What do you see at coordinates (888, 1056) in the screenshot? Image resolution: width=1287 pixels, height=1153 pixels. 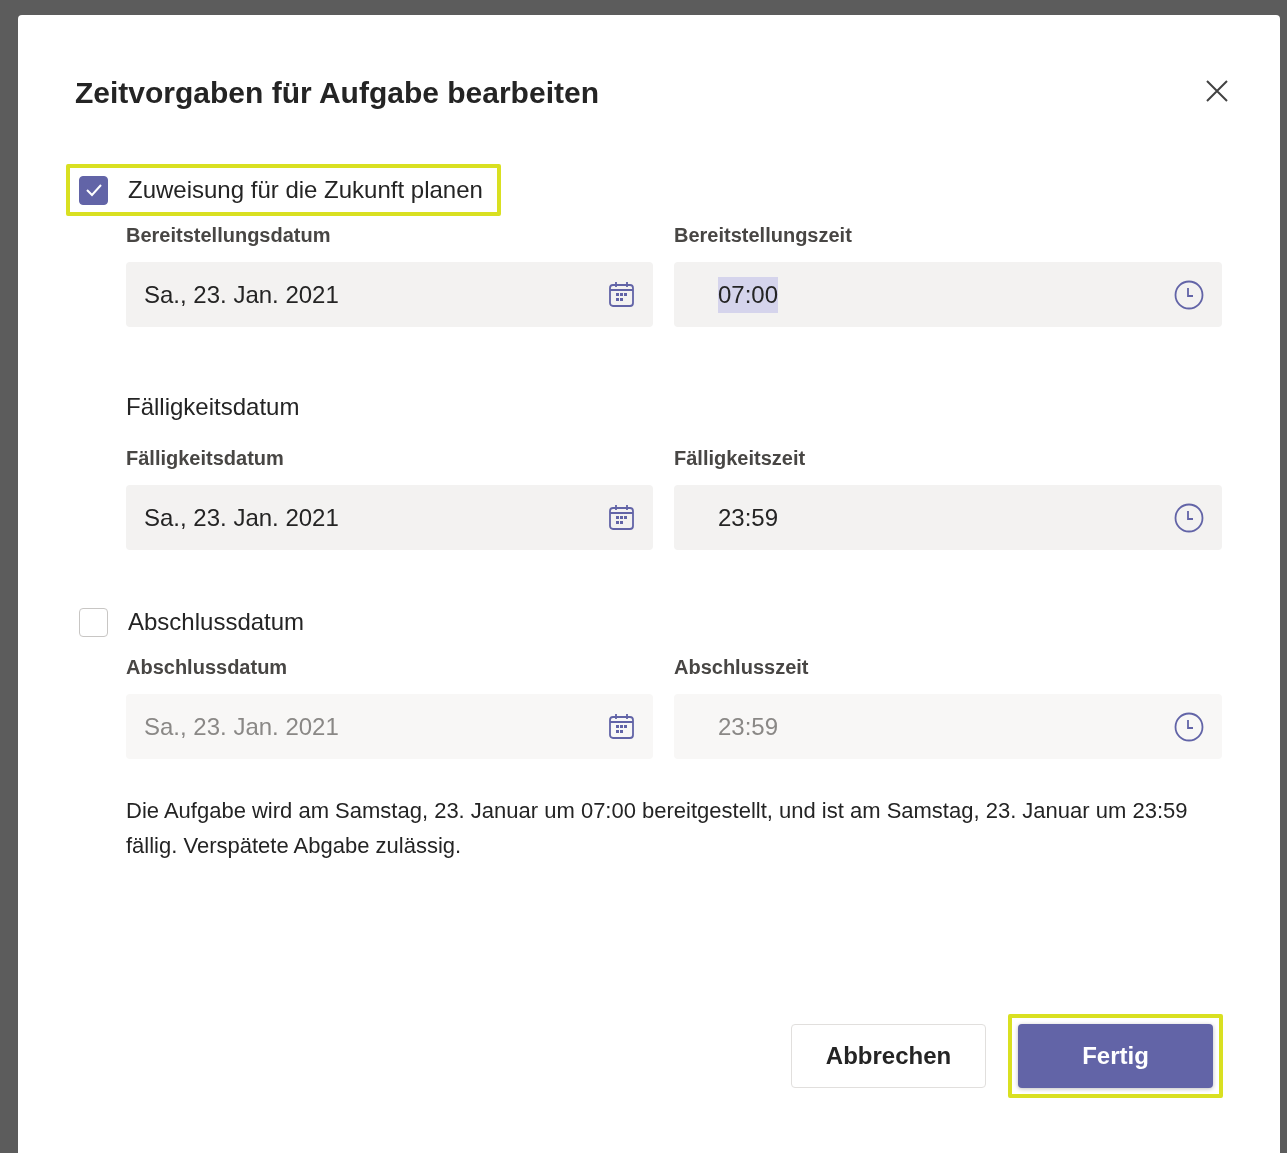 I see `cancel-button: Abbrechen` at bounding box center [888, 1056].